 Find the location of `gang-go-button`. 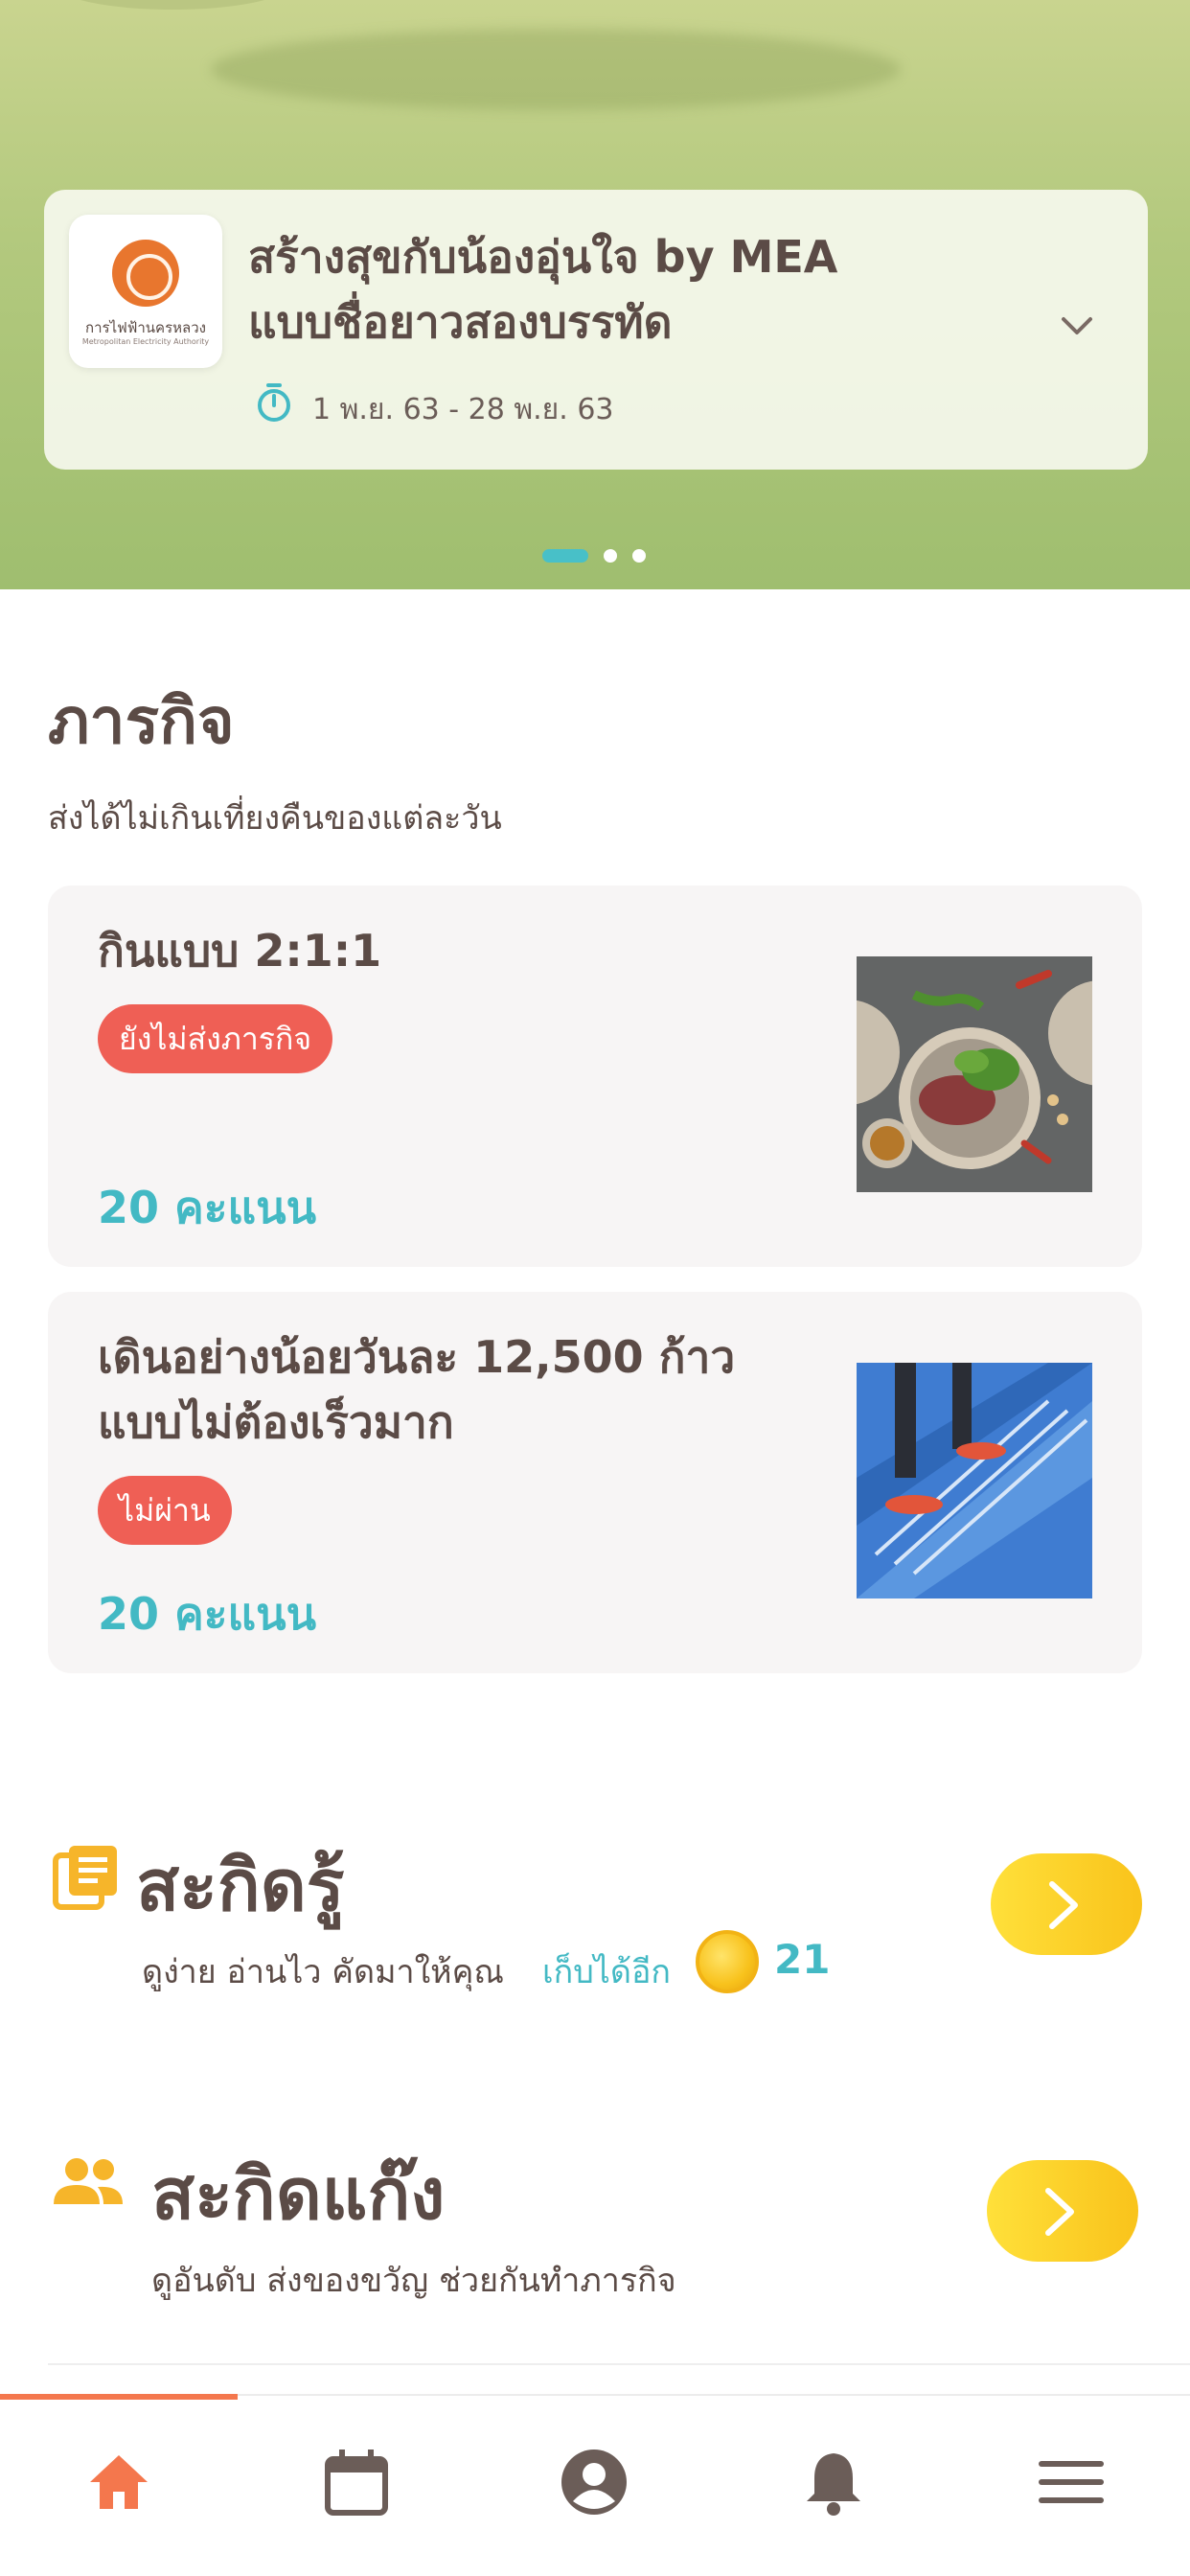

gang-go-button is located at coordinates (1063, 2211).